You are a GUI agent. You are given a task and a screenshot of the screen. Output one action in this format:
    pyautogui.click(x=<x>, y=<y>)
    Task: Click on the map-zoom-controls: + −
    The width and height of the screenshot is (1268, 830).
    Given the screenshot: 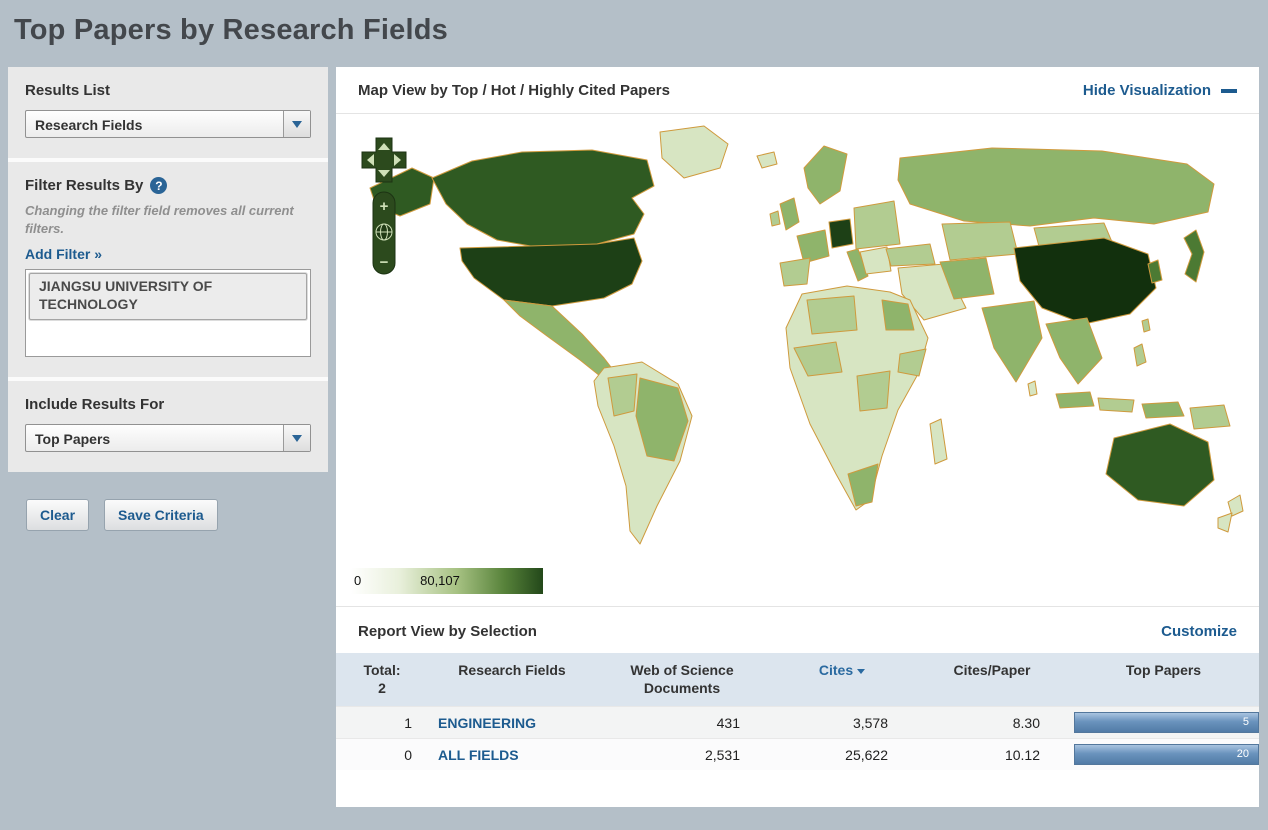 What is the action you would take?
    pyautogui.click(x=385, y=211)
    